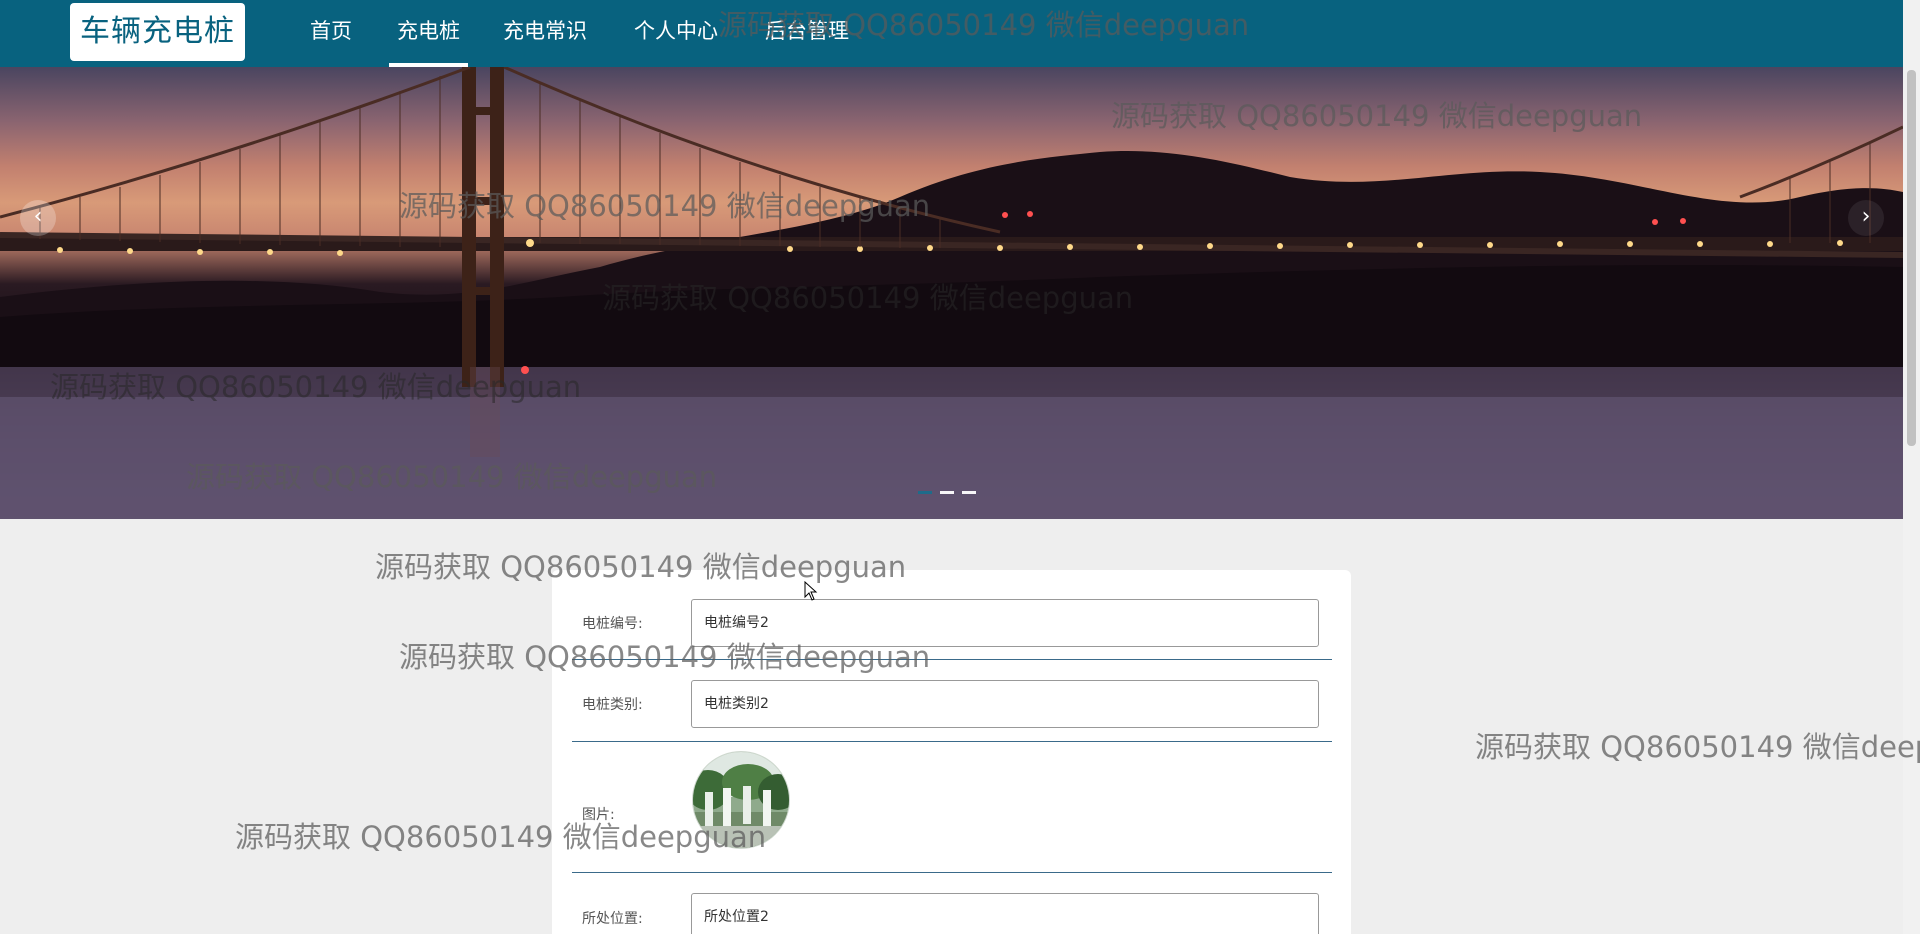 The image size is (1920, 934). I want to click on nav-item-charging-knowledge: 充电常识, so click(545, 33).